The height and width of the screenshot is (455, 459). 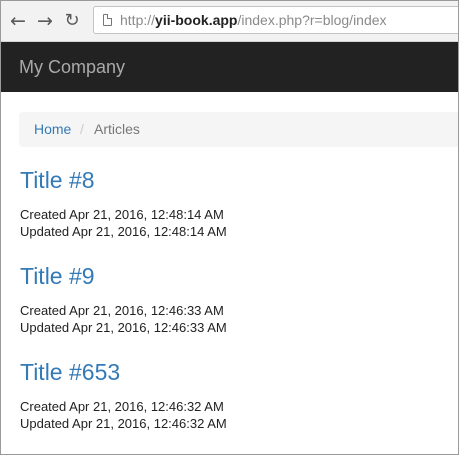 What do you see at coordinates (123, 327) in the screenshot?
I see `article-updated: Updated Apr 21, 2016, 12:46:33 AM` at bounding box center [123, 327].